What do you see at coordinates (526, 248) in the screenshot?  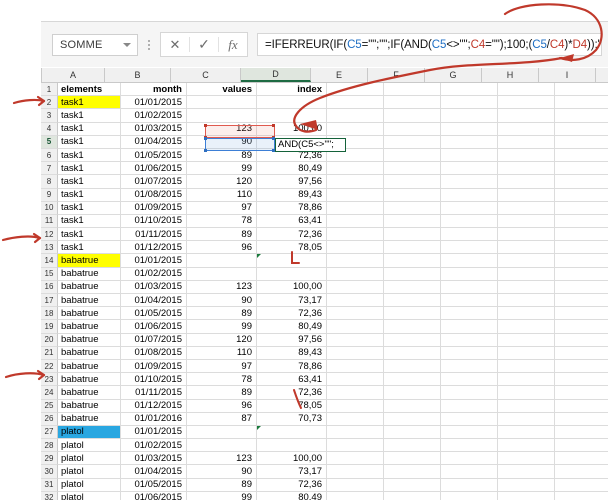 I see `cell-H13` at bounding box center [526, 248].